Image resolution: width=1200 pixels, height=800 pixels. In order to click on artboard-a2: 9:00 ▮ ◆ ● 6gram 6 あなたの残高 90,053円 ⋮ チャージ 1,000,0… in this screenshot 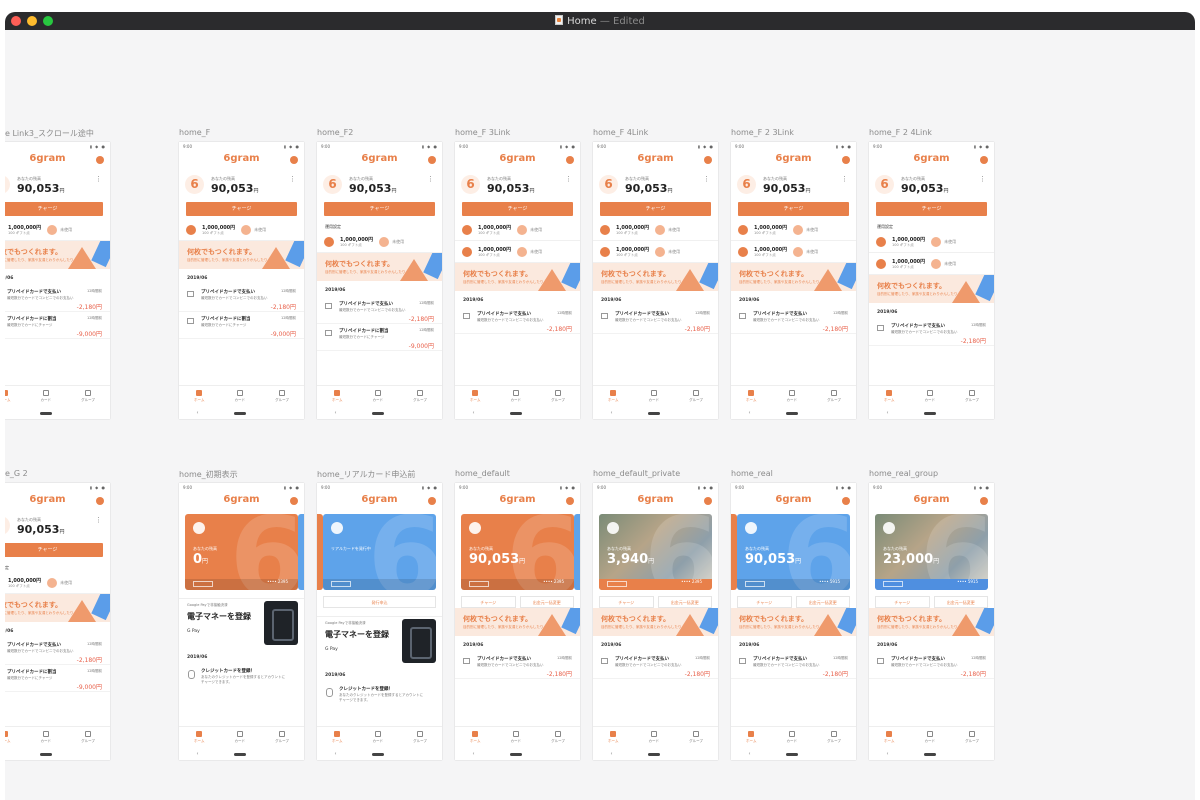, I will do `click(241, 280)`.